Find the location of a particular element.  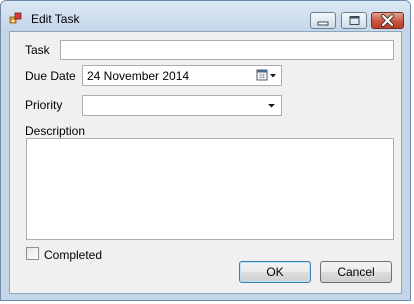

calendar-icon is located at coordinates (266, 75).